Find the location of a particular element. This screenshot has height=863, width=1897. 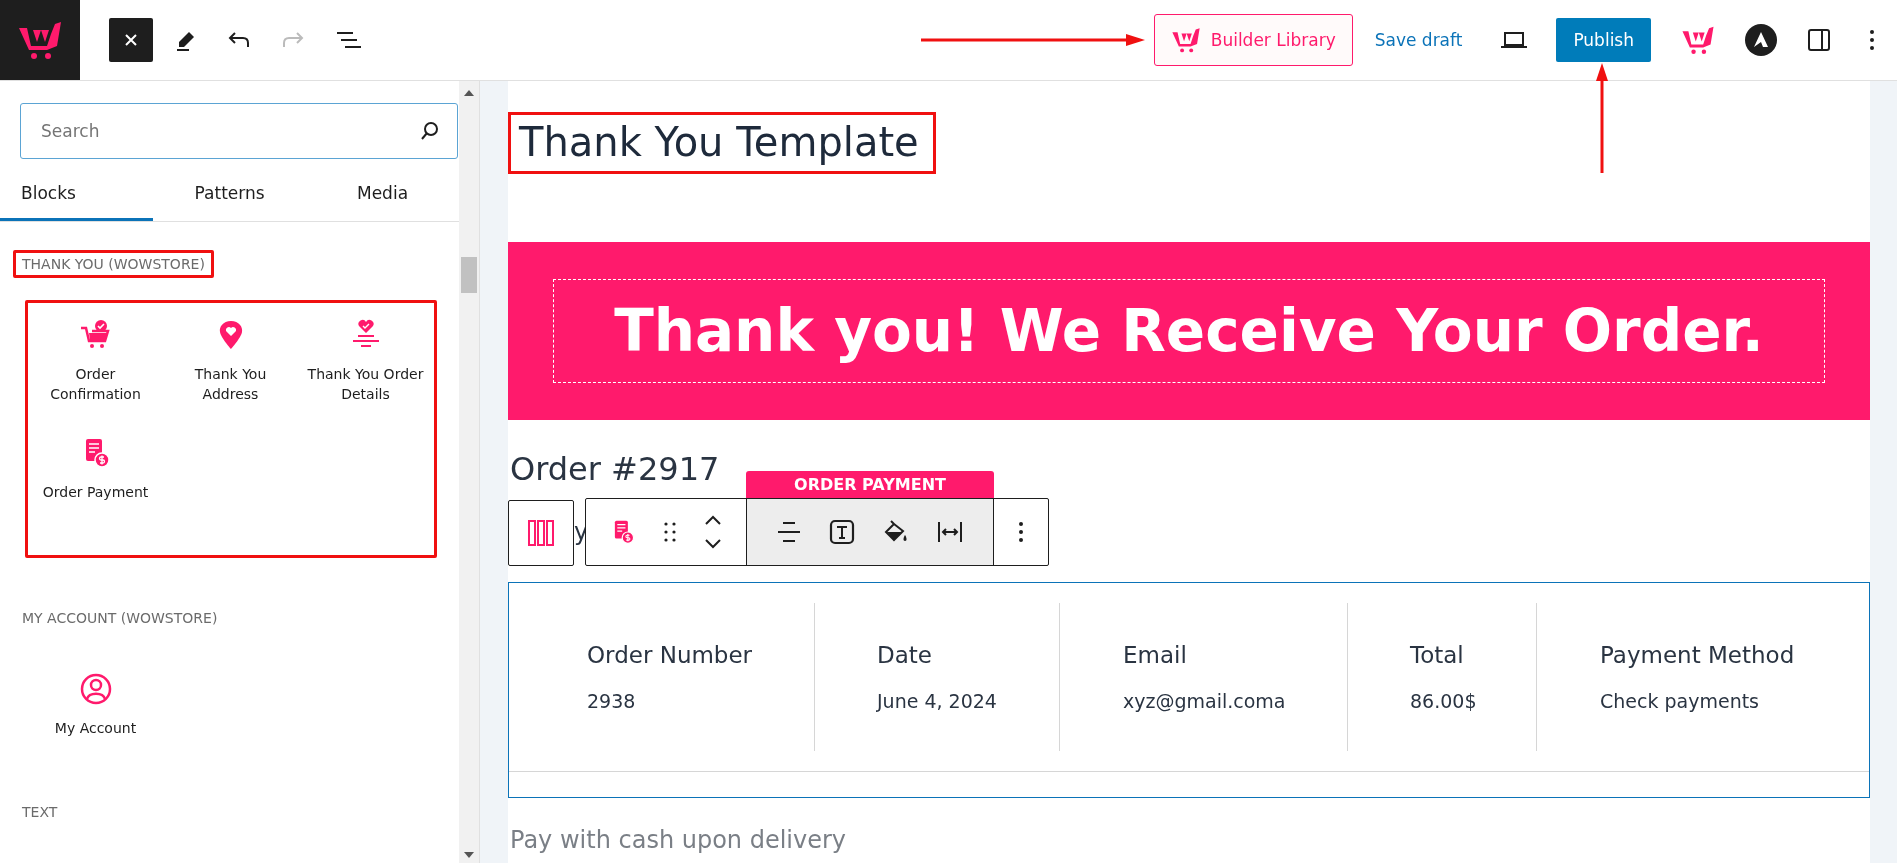

logo-tile is located at coordinates (40, 40).